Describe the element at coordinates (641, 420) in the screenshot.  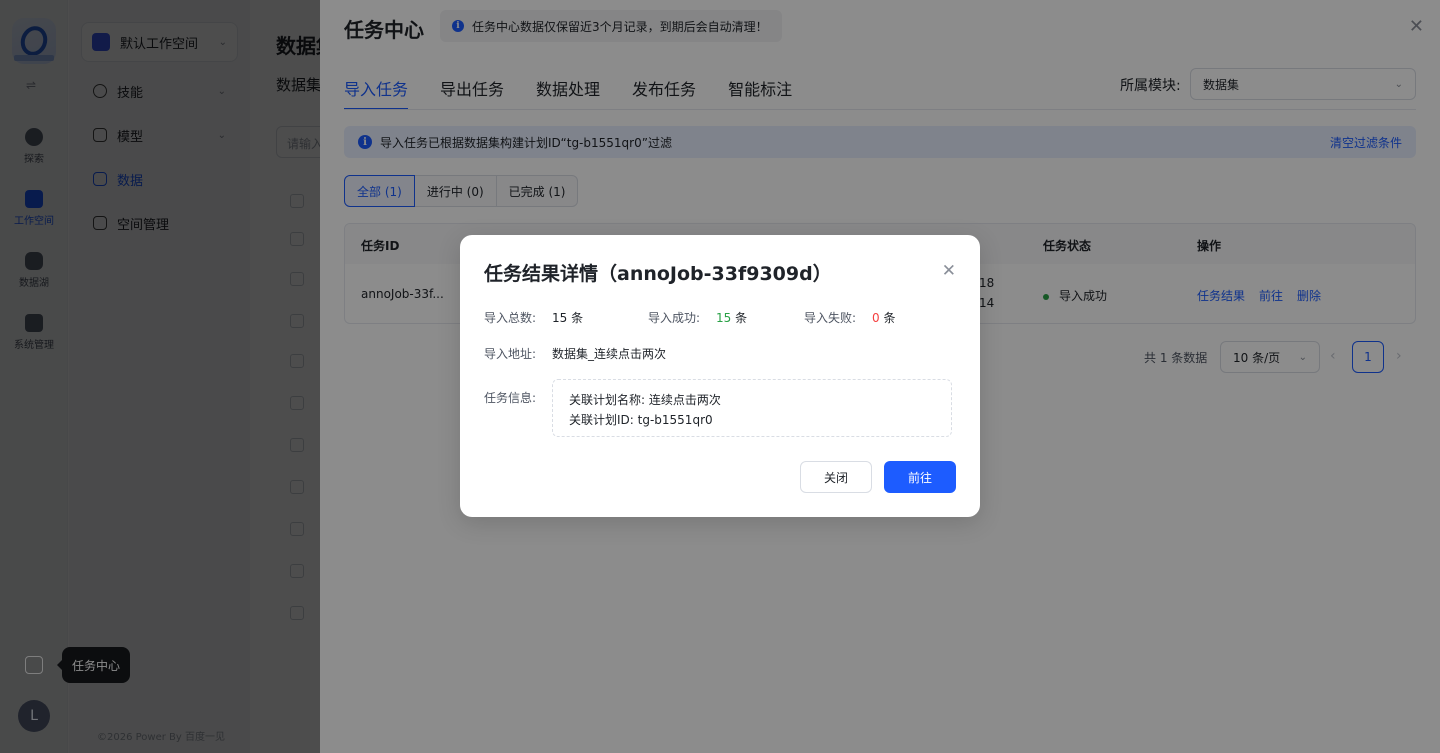
I see `plan-id: 关联计划ID: tg-b1551qr0` at that location.